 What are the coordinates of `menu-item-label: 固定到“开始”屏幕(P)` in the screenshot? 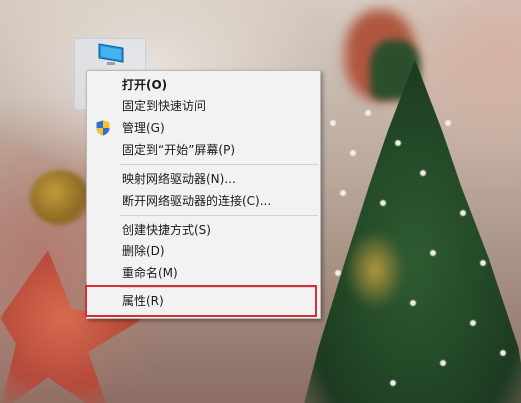 It's located at (179, 150).